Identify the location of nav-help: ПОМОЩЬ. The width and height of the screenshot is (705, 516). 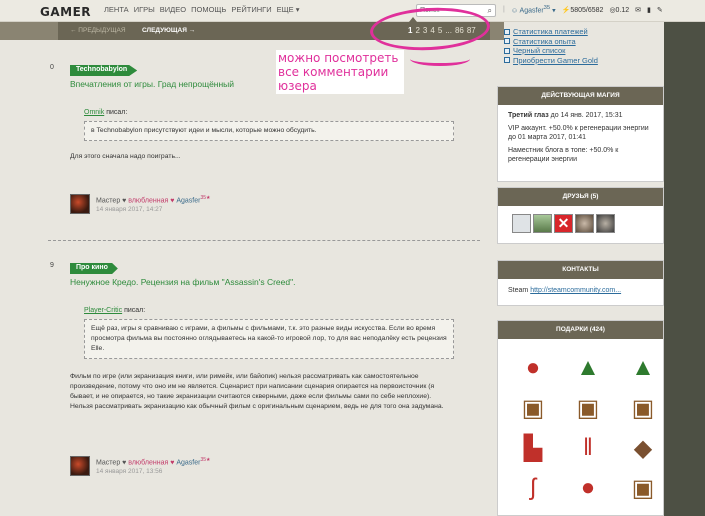
(208, 9).